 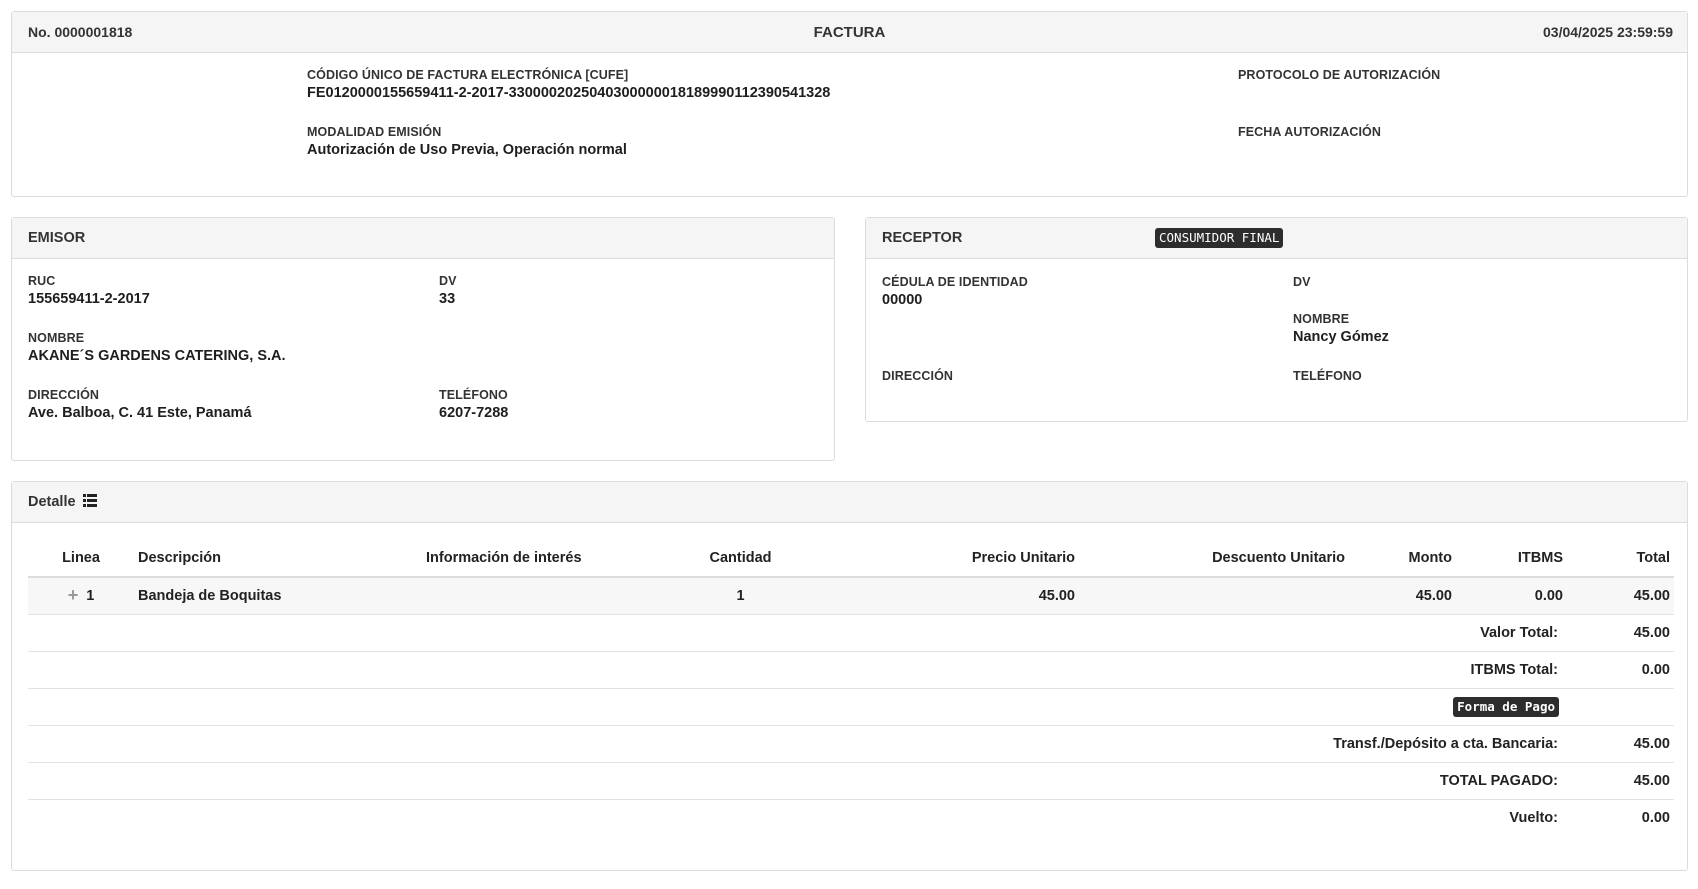 What do you see at coordinates (473, 404) in the screenshot?
I see `emisor-telefono-field: TELÉFONO 6207-7288` at bounding box center [473, 404].